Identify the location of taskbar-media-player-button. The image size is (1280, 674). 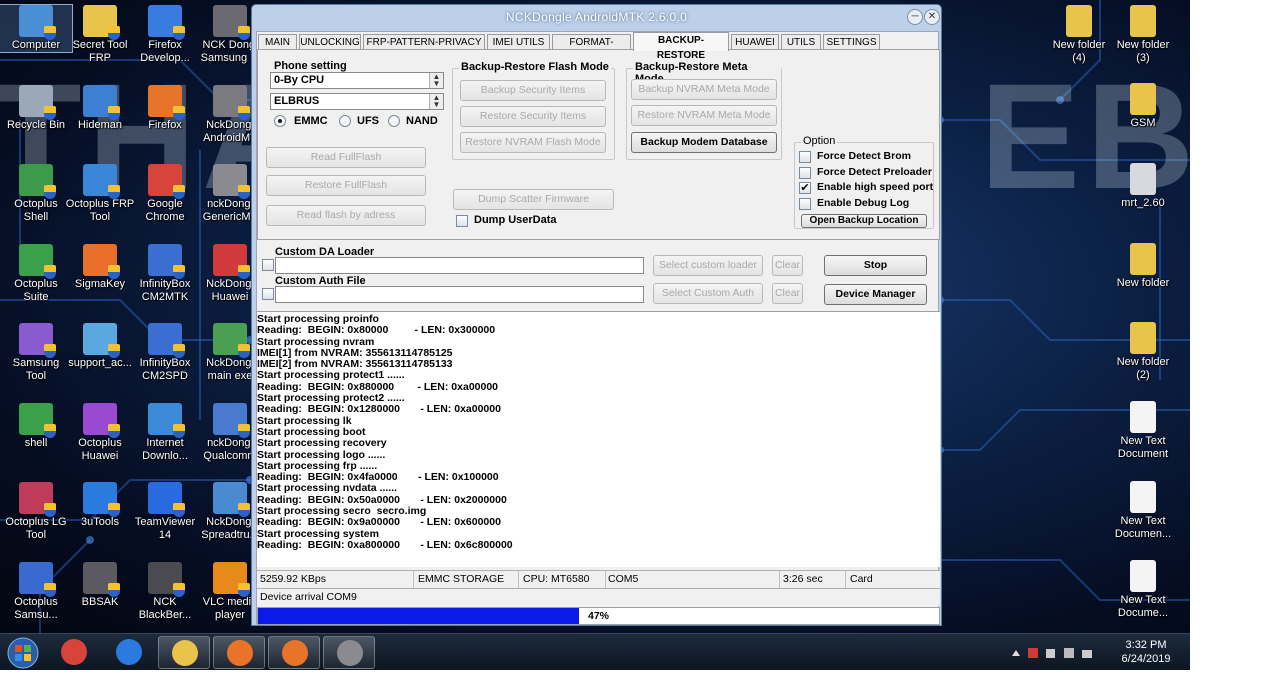
(239, 652).